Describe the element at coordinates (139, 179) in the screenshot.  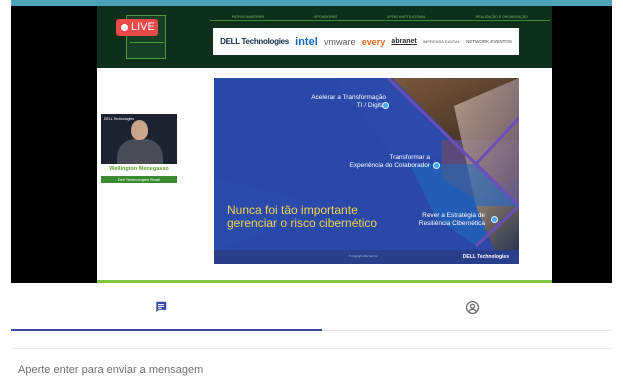
I see `speaker-organization: Dell Technologies Brasil` at that location.